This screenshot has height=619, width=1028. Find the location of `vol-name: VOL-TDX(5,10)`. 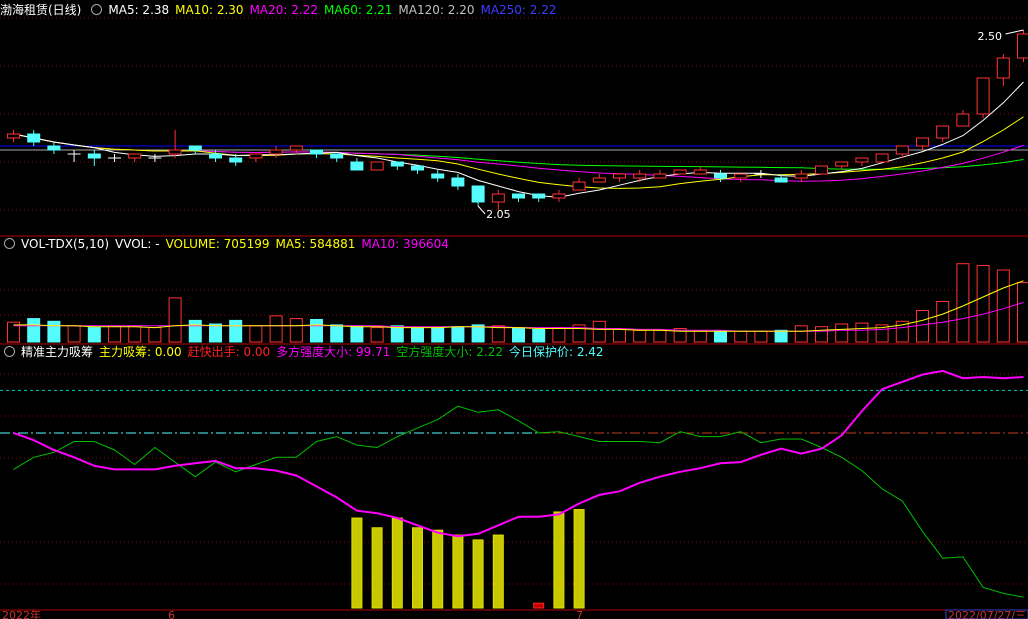

vol-name: VOL-TDX(5,10) is located at coordinates (65, 244).